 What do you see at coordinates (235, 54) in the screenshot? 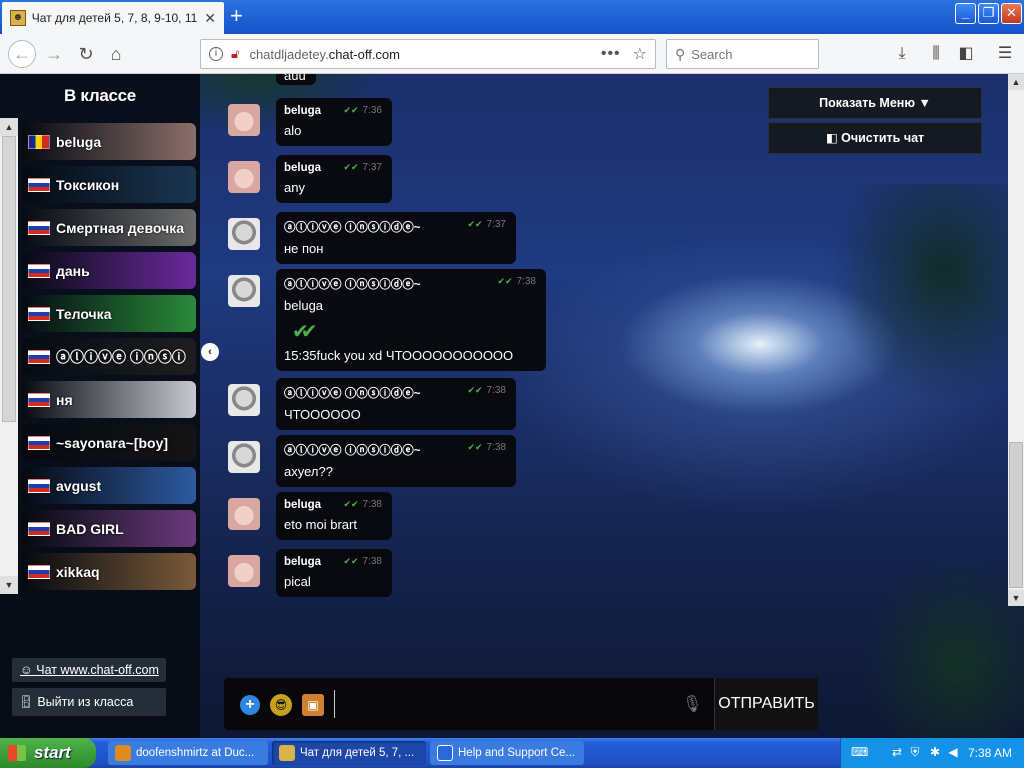
I see `insecure-lock-icon: 🔓︎` at bounding box center [235, 54].